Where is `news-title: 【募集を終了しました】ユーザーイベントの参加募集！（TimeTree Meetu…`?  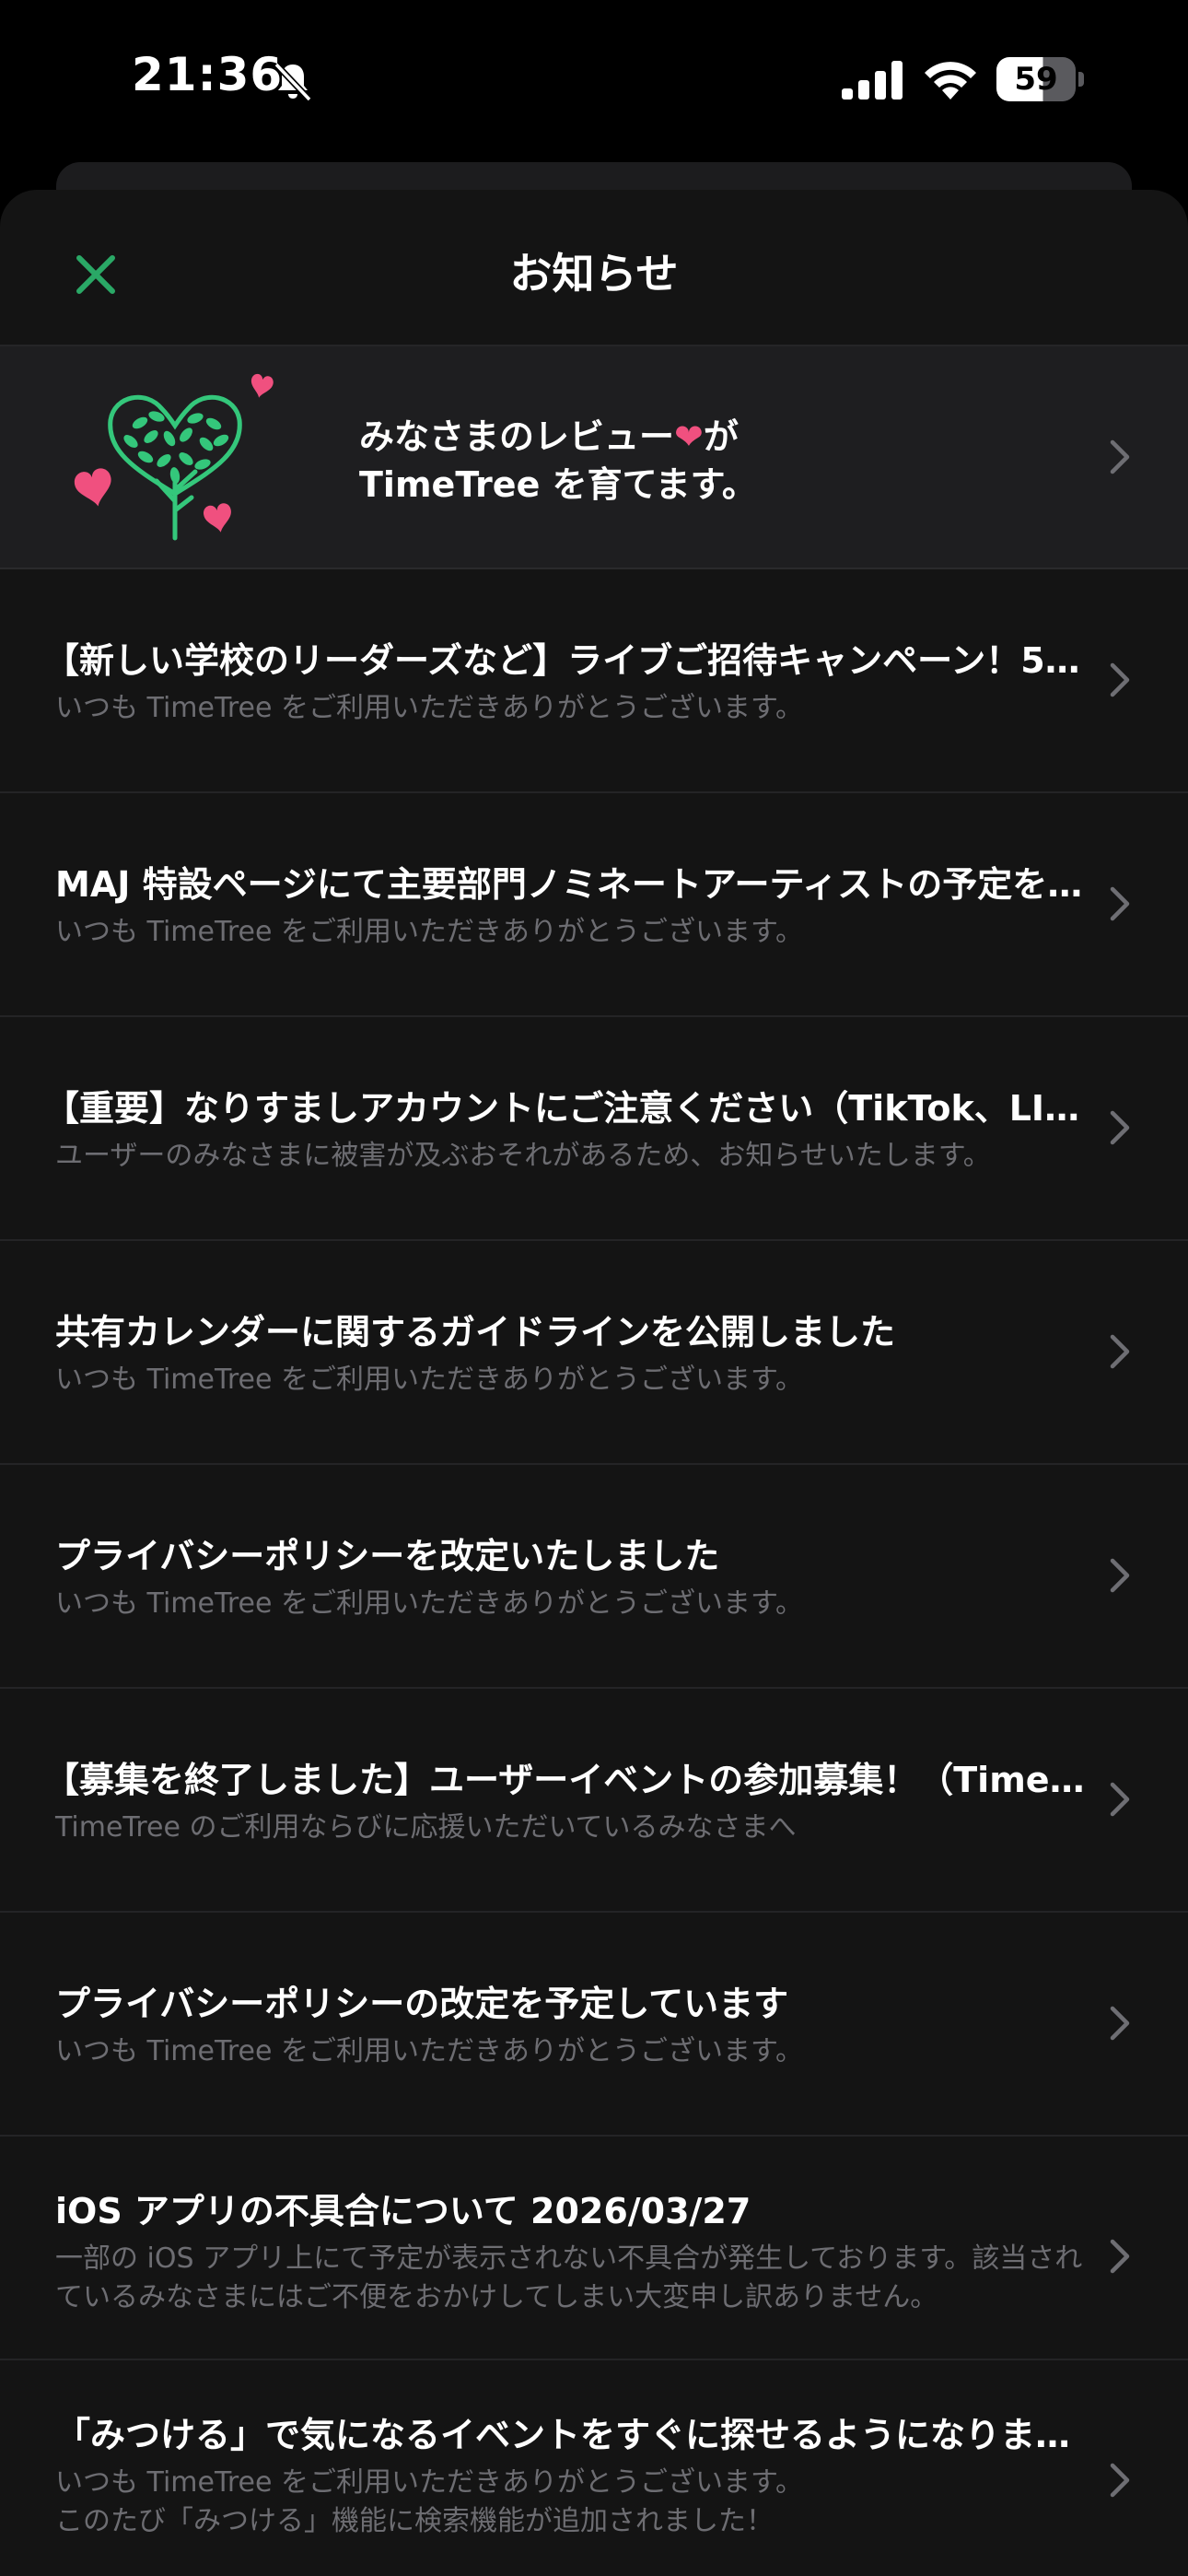 news-title: 【募集を終了しました】ユーザーイベントの参加募集！（TimeTree Meetu… is located at coordinates (571, 1780).